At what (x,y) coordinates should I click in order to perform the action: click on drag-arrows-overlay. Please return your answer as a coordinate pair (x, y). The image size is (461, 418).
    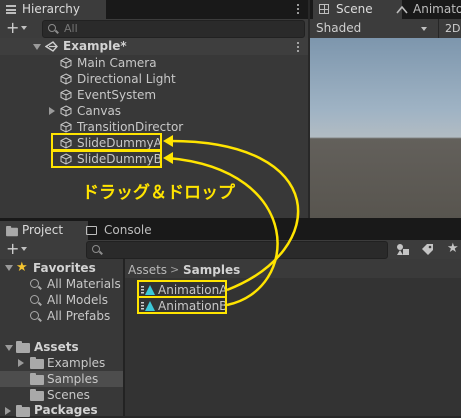
    Looking at the image, I should click on (231, 221).